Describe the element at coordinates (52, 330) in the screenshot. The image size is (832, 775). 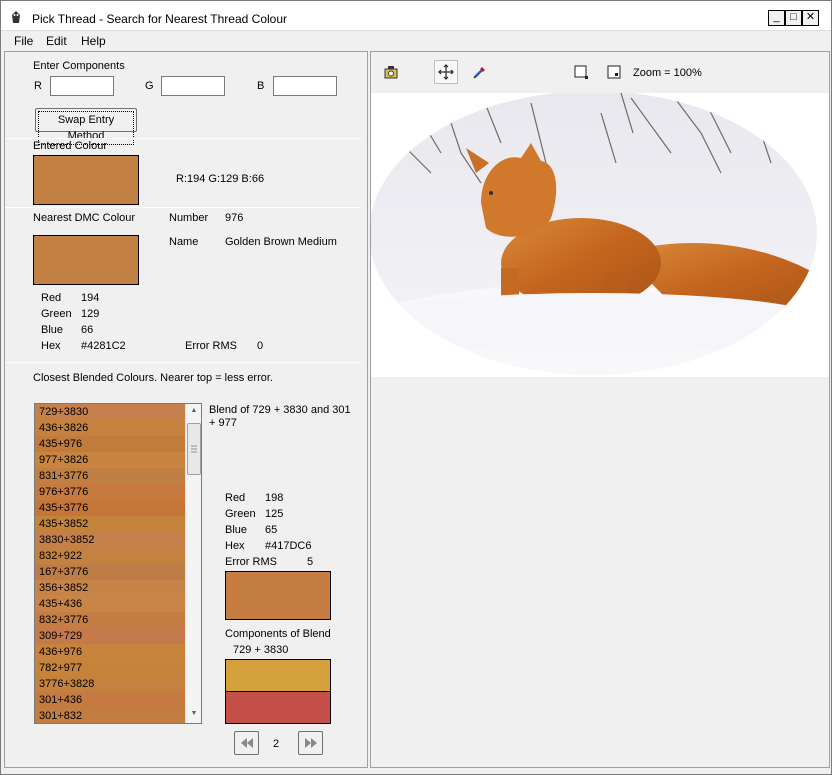
I see `blue-label: Blue` at that location.